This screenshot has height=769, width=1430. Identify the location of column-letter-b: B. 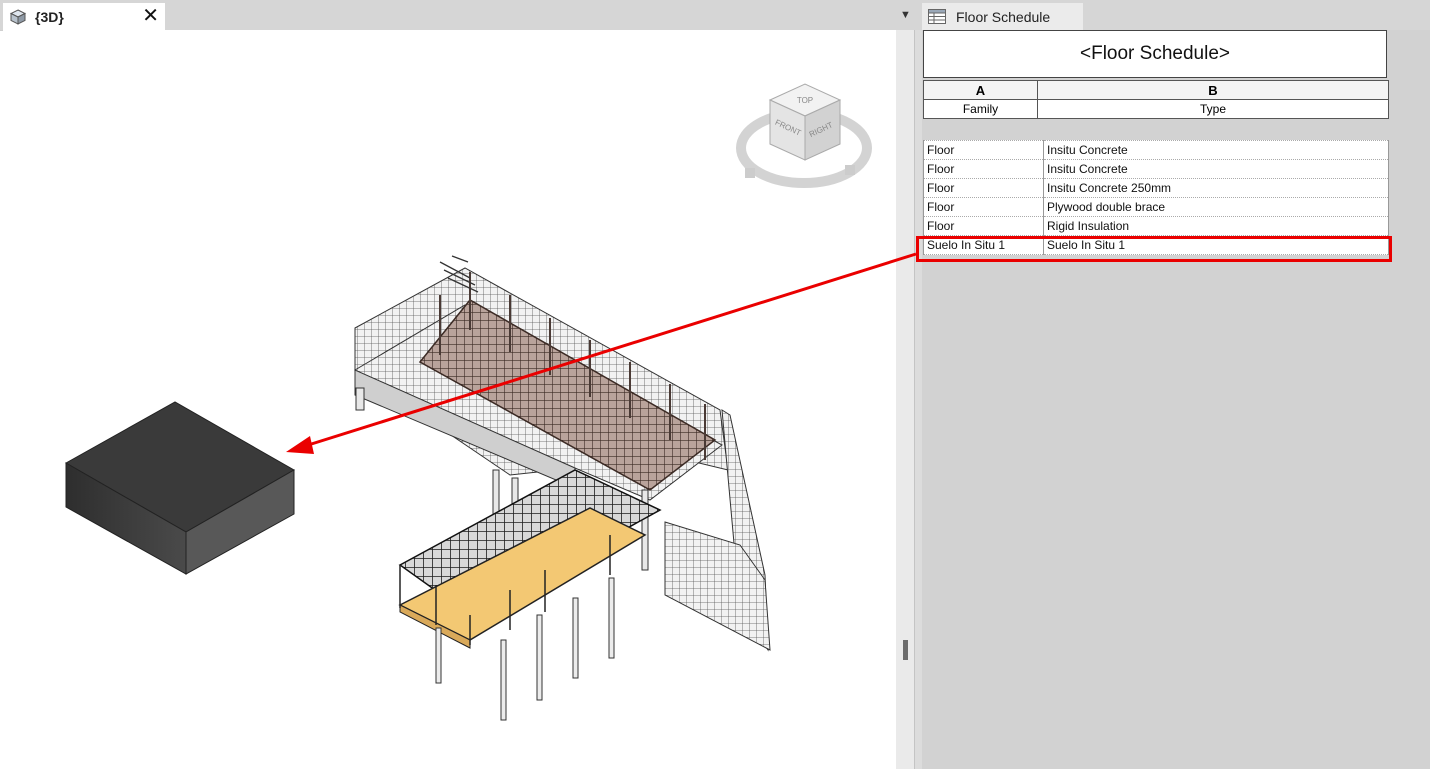
(1213, 90).